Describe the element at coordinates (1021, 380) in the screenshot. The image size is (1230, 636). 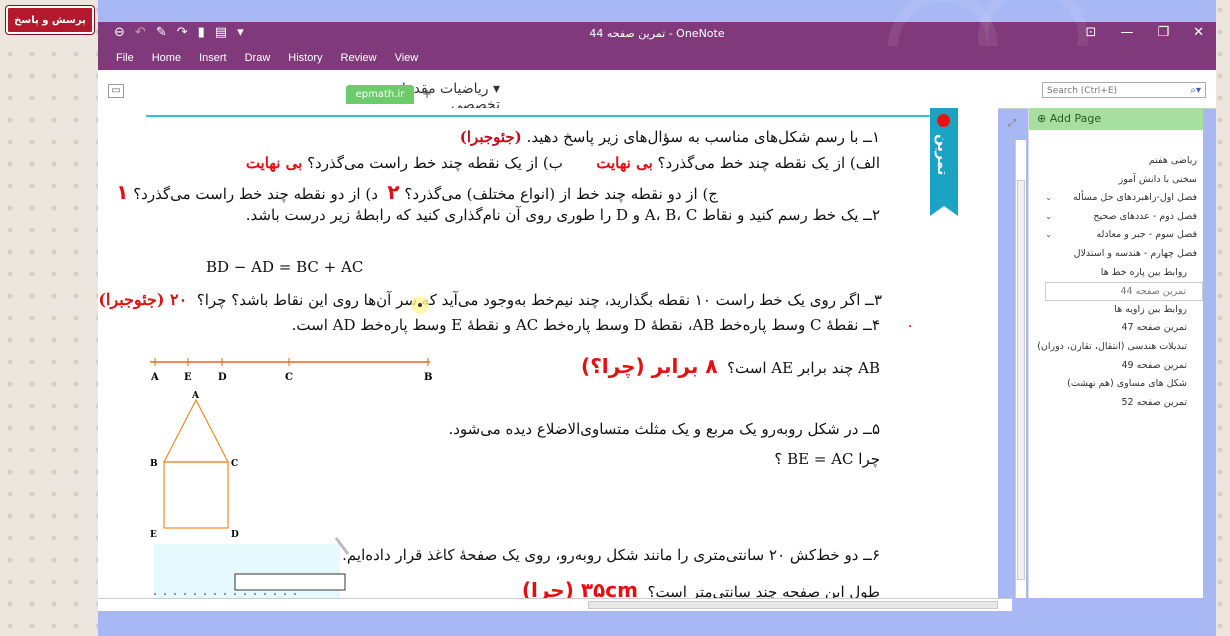
I see `vertical-scroll-thumb` at that location.